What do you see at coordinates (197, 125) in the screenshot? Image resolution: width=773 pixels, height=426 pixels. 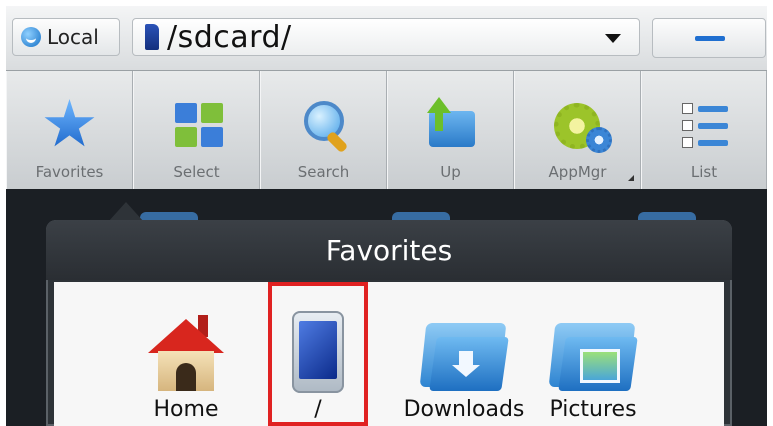 I see `select-grid-icon` at bounding box center [197, 125].